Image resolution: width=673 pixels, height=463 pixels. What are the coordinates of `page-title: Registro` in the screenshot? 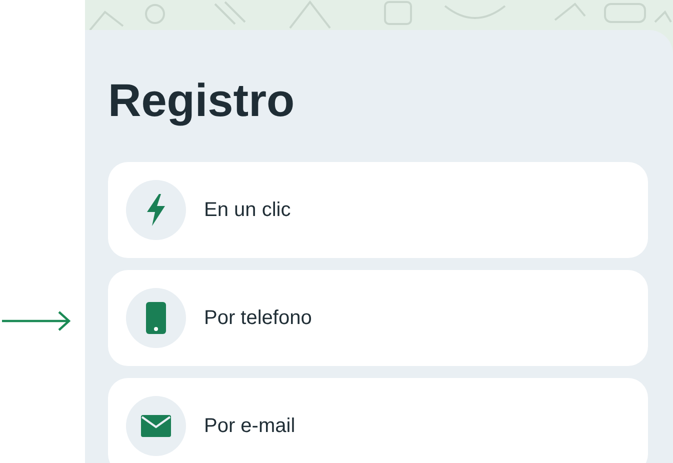 It's located at (202, 100).